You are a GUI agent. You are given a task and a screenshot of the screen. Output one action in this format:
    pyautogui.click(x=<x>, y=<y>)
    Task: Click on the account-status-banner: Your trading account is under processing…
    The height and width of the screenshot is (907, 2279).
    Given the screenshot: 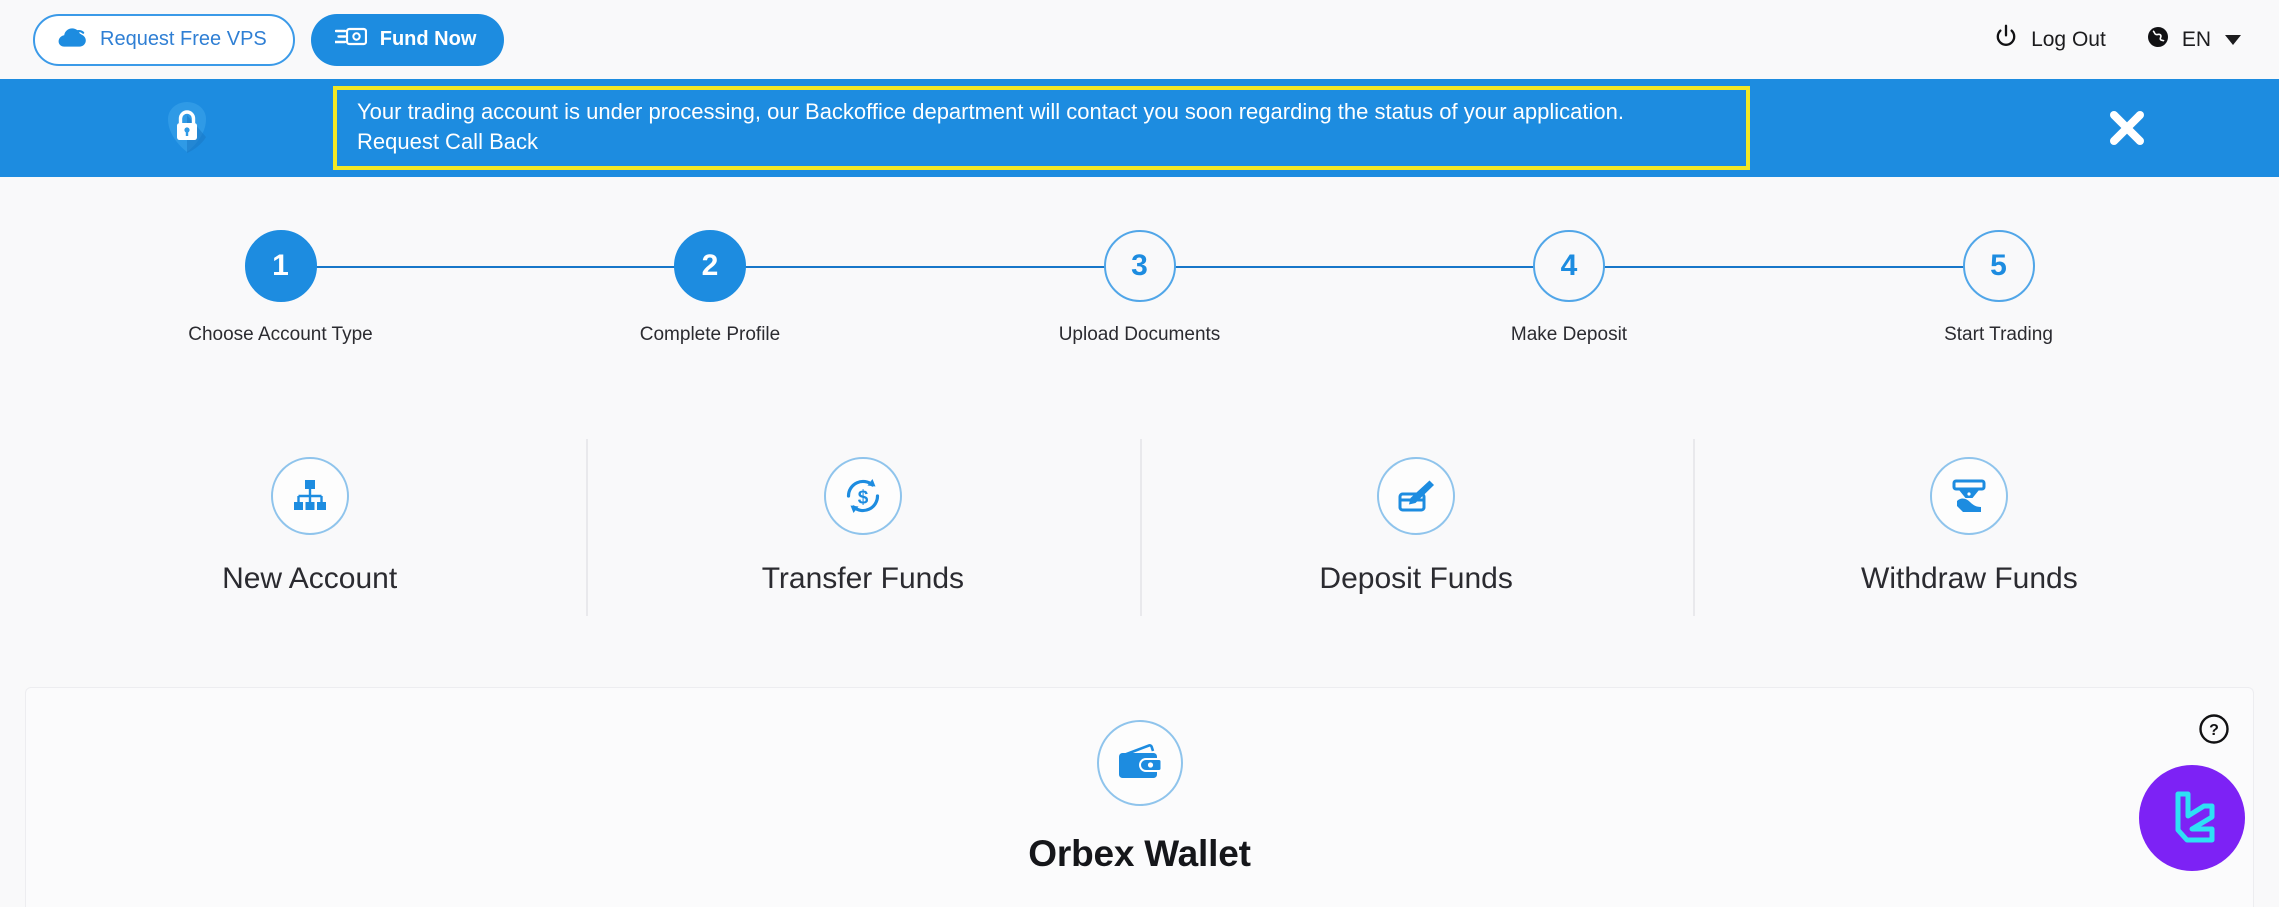 What is the action you would take?
    pyautogui.click(x=1139, y=128)
    